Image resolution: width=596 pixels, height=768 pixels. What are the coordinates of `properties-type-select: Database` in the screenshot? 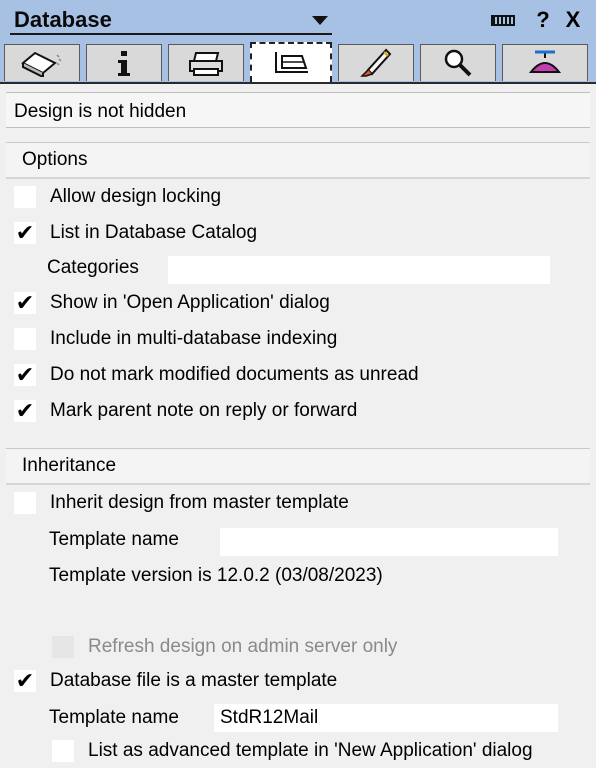 It's located at (171, 20).